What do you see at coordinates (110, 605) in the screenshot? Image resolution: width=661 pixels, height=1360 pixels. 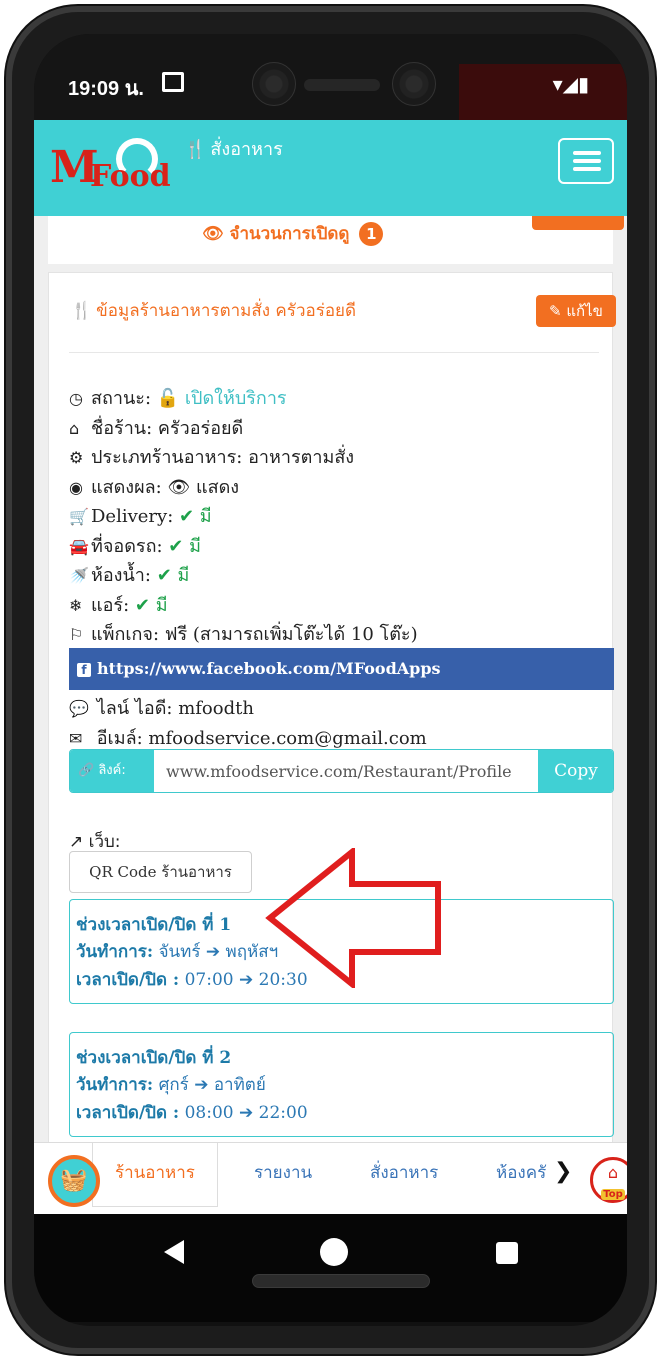 I see `info-label: แอร์:` at bounding box center [110, 605].